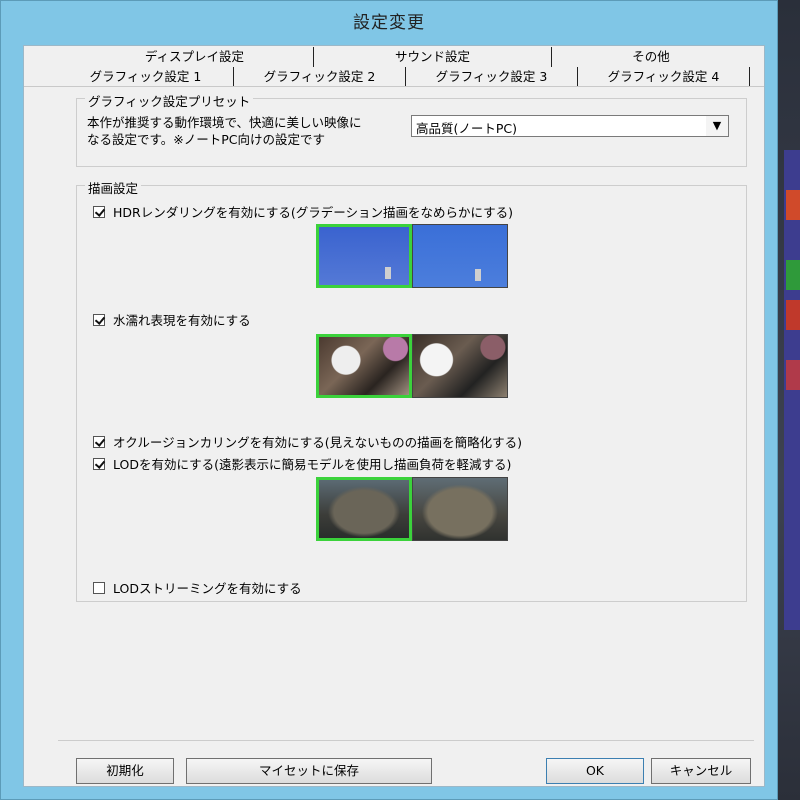  Describe the element at coordinates (570, 126) in the screenshot. I see `preset-select: 高品質(ノートPC) ▼` at that location.